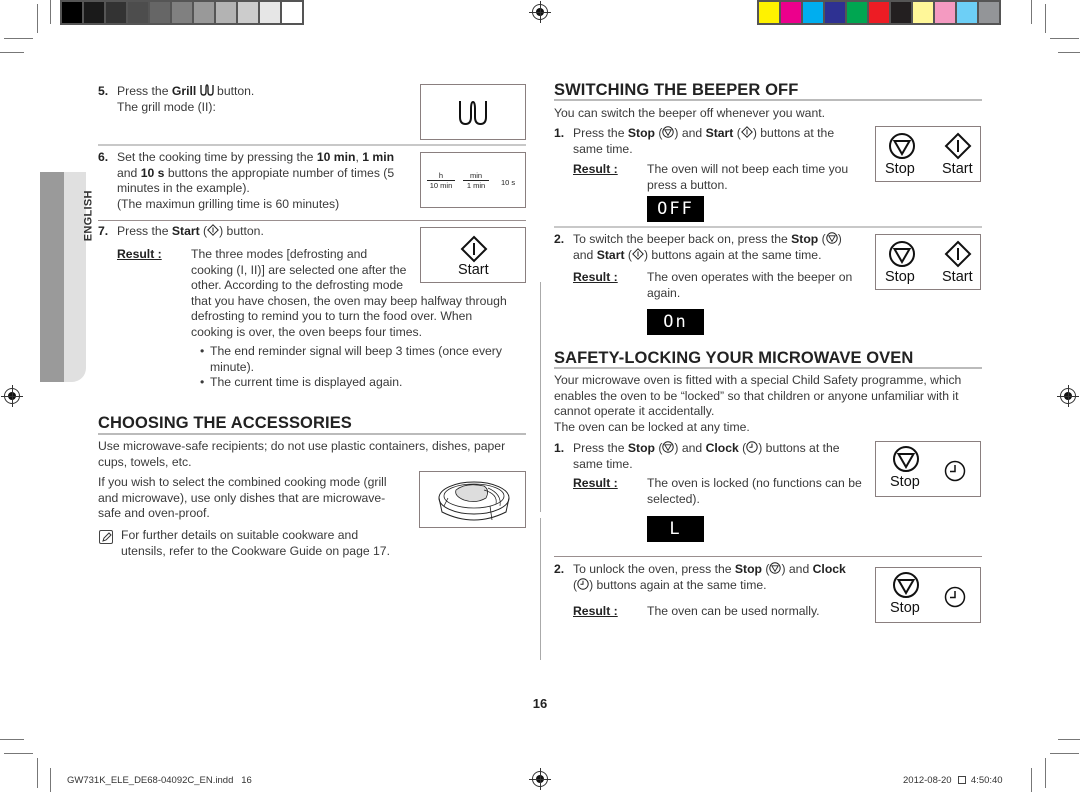 This screenshot has height=792, width=1080. What do you see at coordinates (476, 180) in the screenshot?
I see `min-1min-button-label: min 1 min` at bounding box center [476, 180].